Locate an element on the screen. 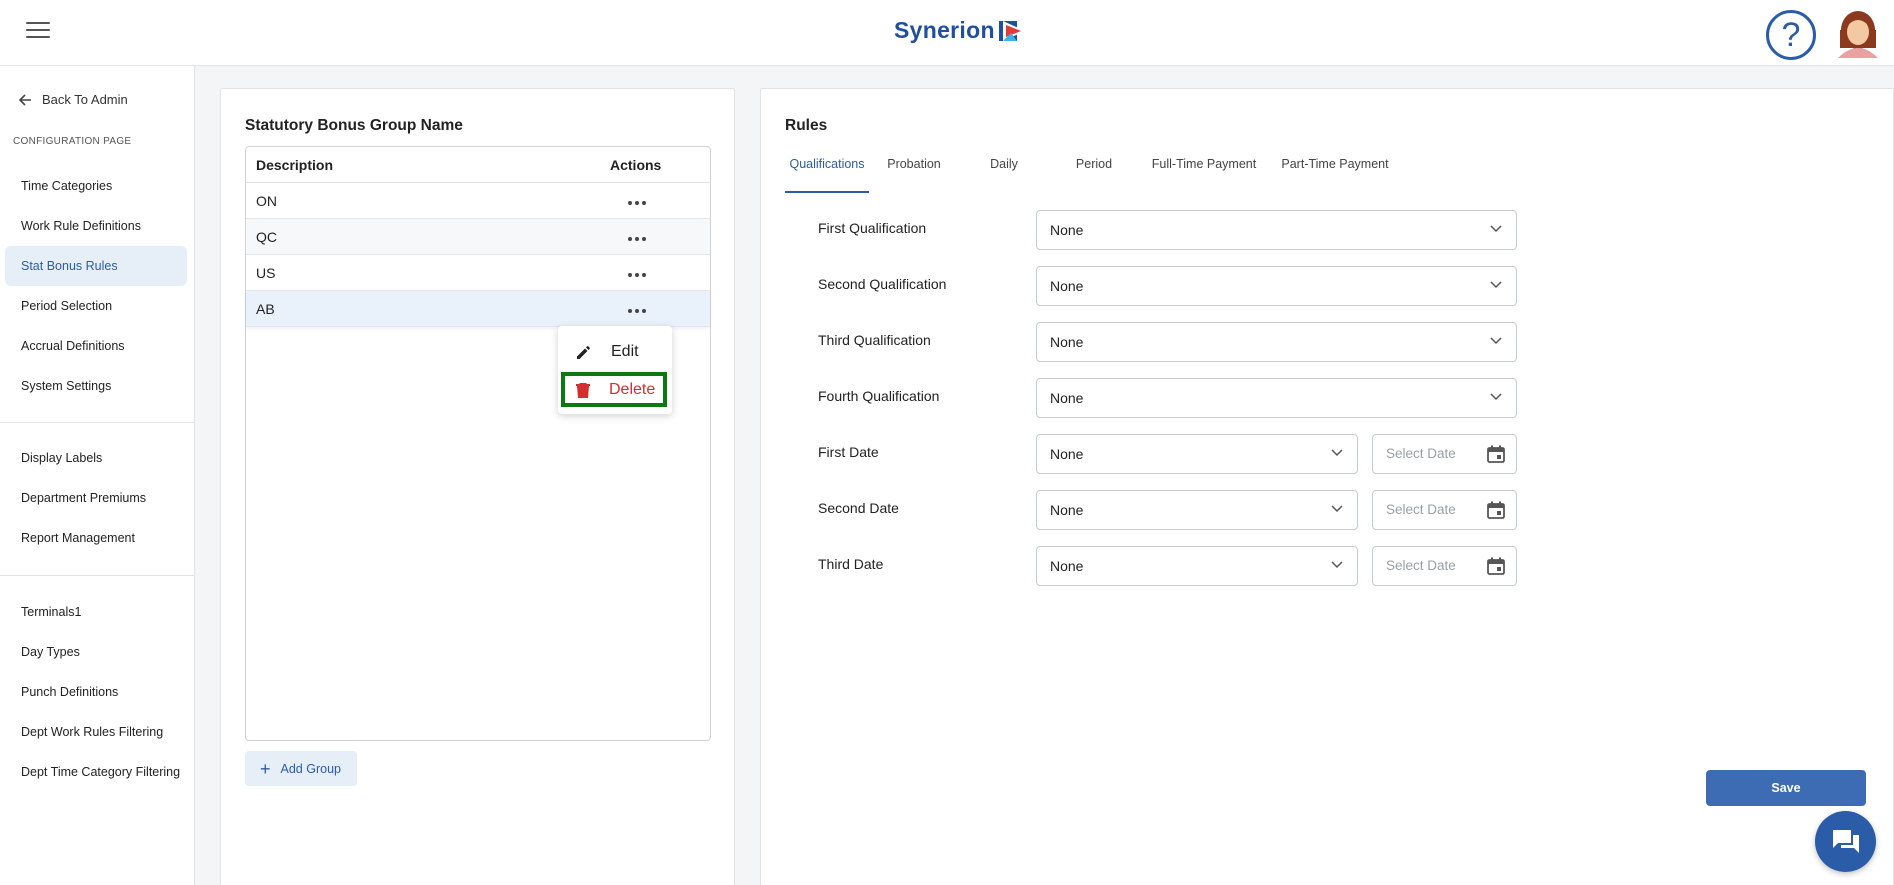 The image size is (1894, 885). edit-label: Edit is located at coordinates (625, 351).